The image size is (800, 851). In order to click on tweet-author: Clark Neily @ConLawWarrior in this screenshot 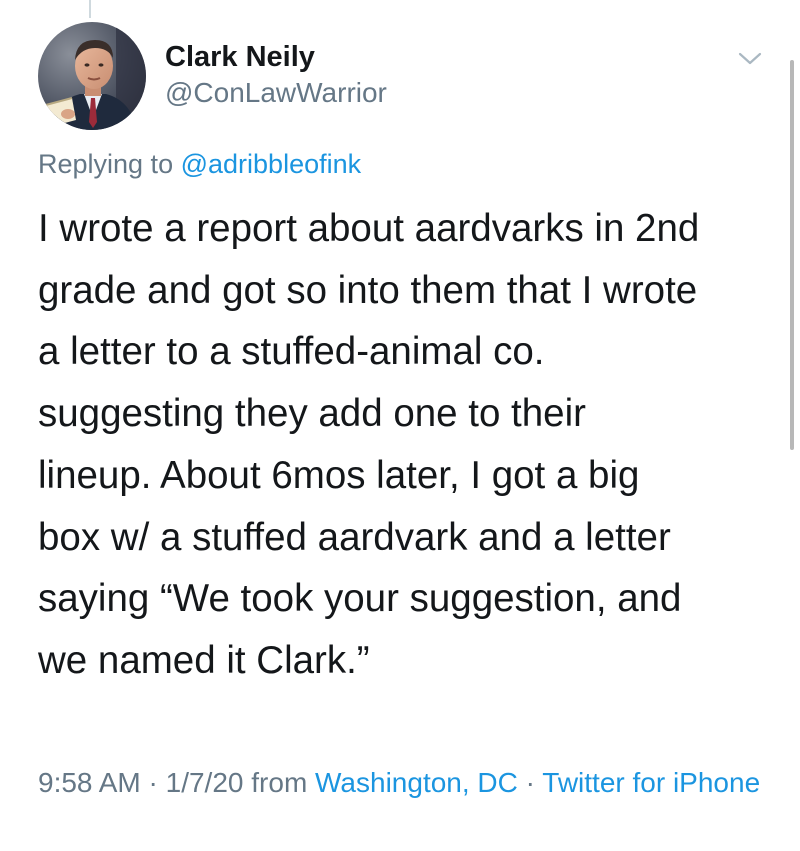, I will do `click(276, 75)`.